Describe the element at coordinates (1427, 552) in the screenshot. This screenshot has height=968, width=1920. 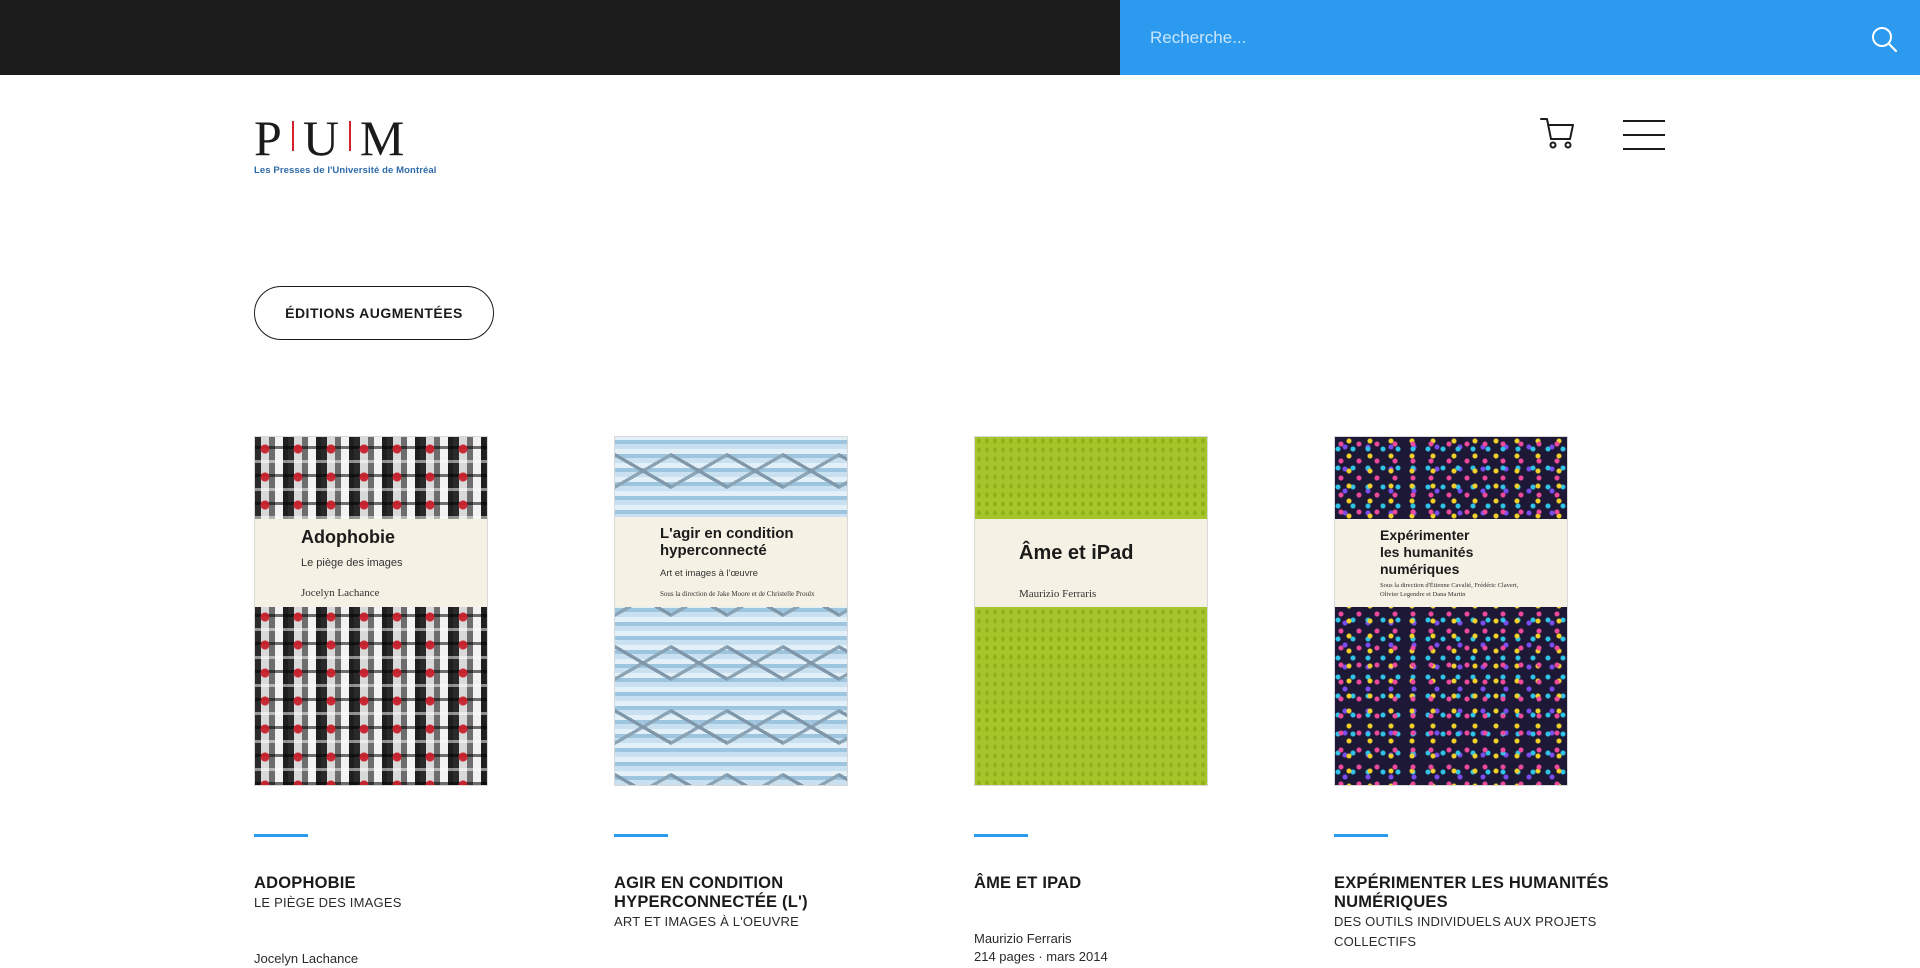
I see `cover-title-line2: les humanités` at that location.